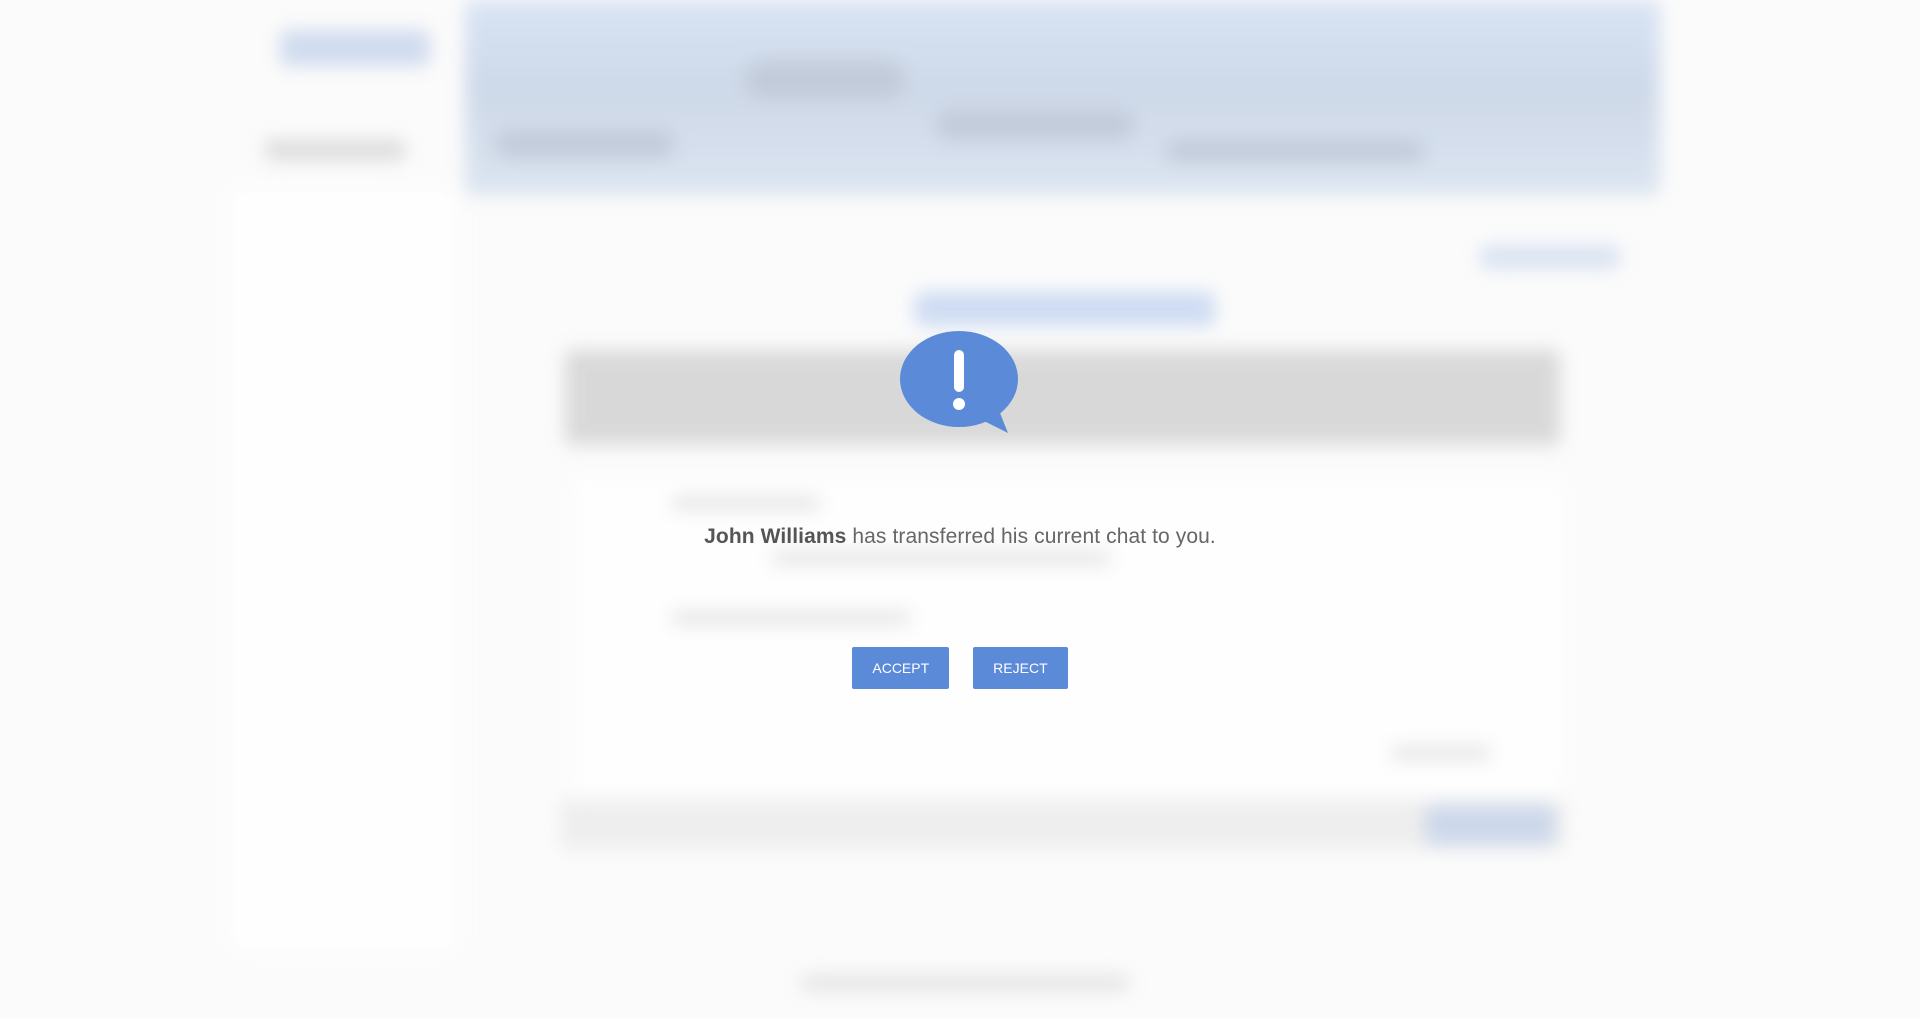 This screenshot has width=1920, height=1019. I want to click on alert-speech-bubble-icon, so click(959, 382).